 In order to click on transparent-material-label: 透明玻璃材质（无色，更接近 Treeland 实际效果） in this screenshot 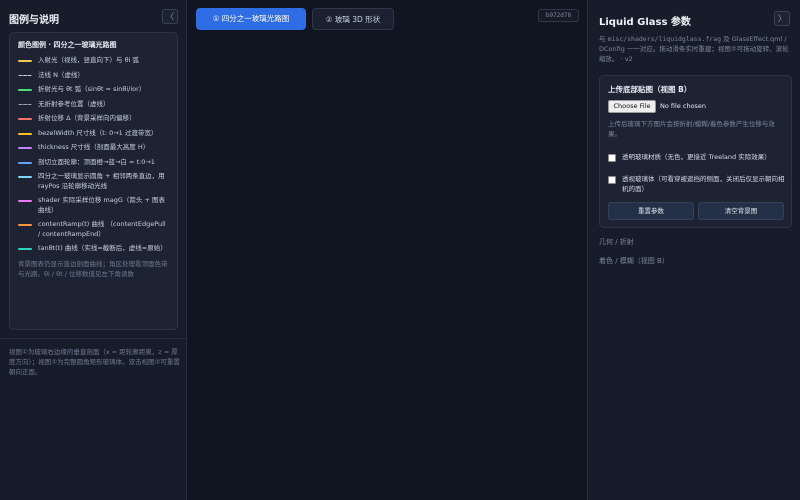, I will do `click(696, 157)`.